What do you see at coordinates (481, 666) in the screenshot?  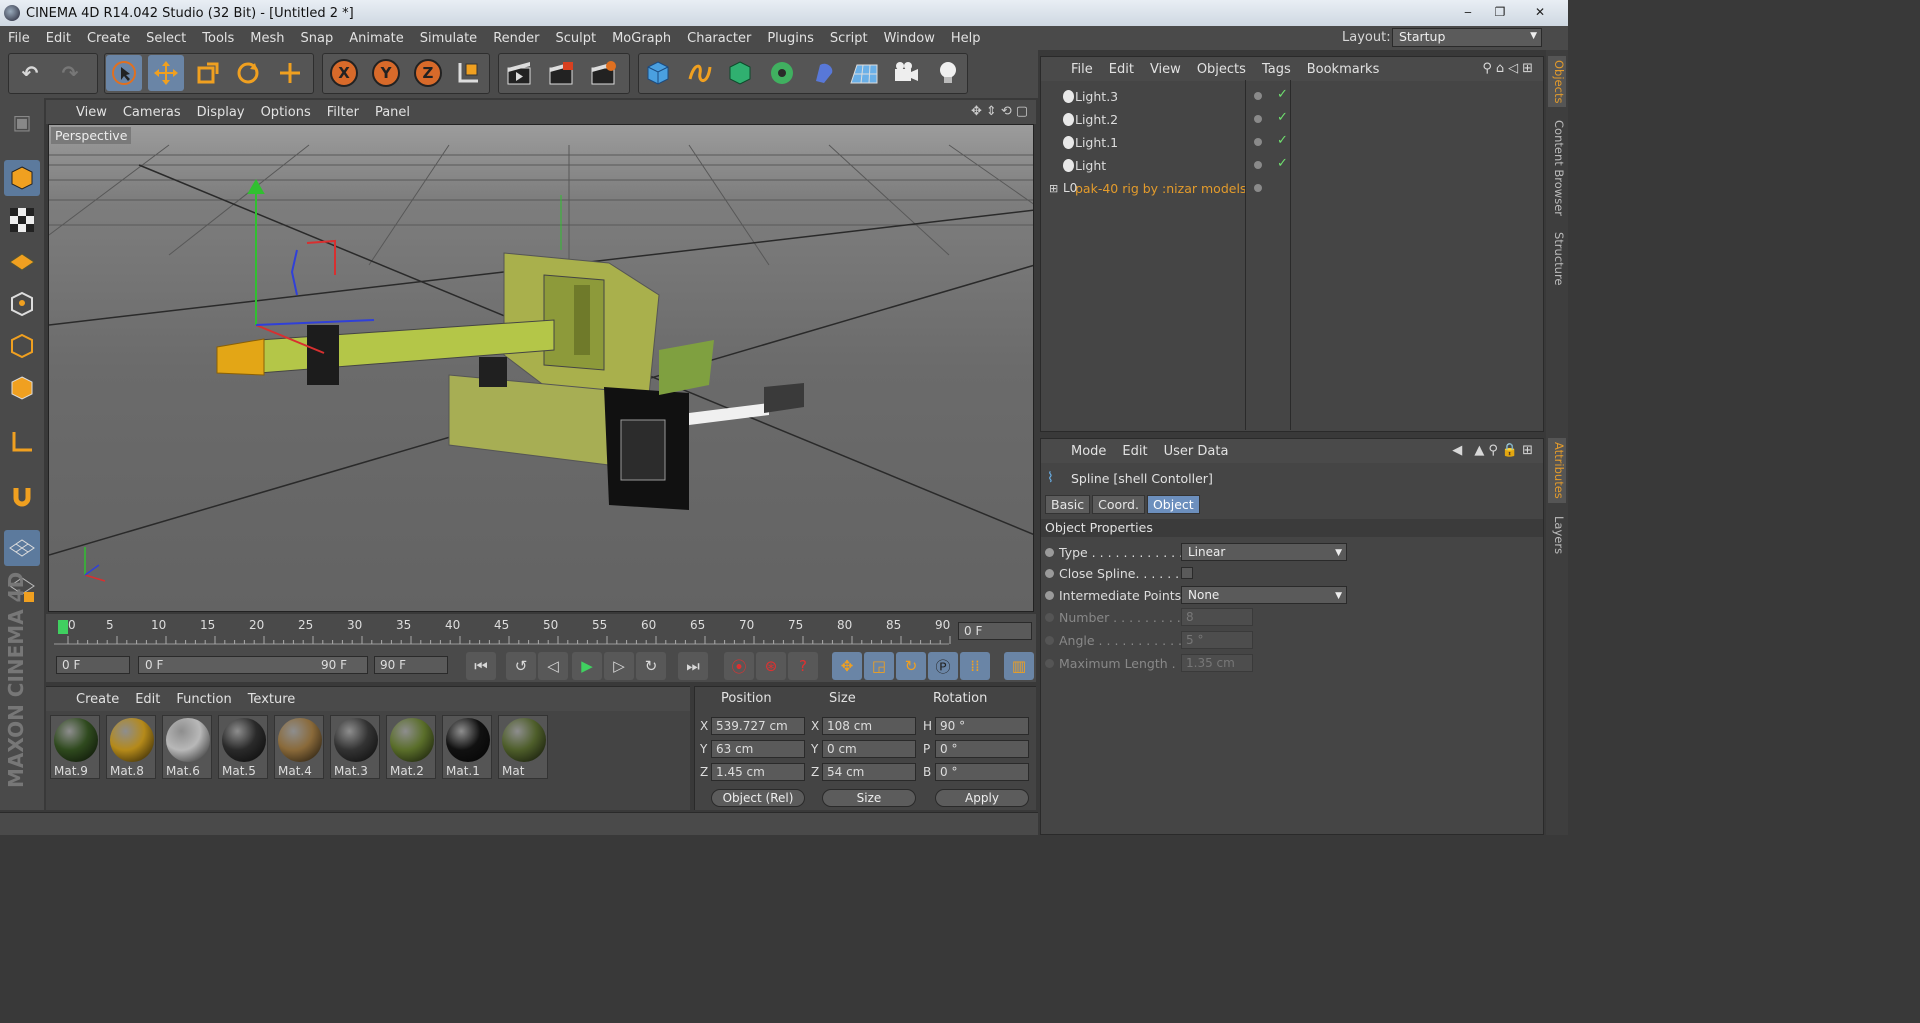 I see `go-to-start-icon: ⏮` at bounding box center [481, 666].